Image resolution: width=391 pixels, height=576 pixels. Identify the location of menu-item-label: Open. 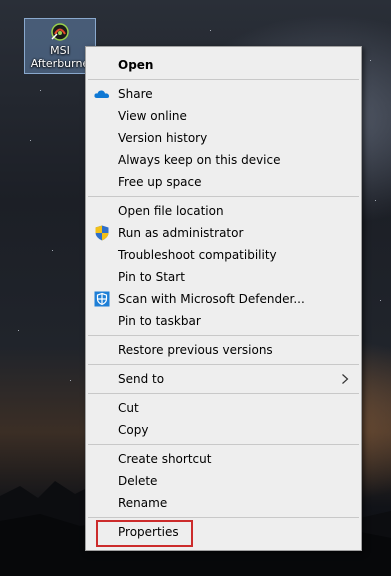
(136, 65).